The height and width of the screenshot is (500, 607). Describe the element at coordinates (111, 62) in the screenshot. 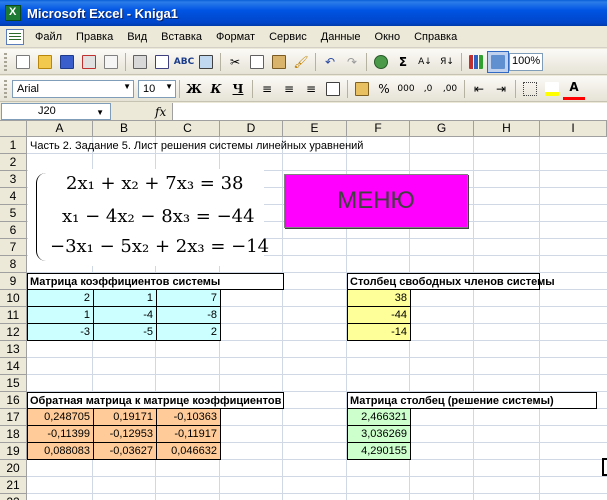

I see `email-icon` at that location.